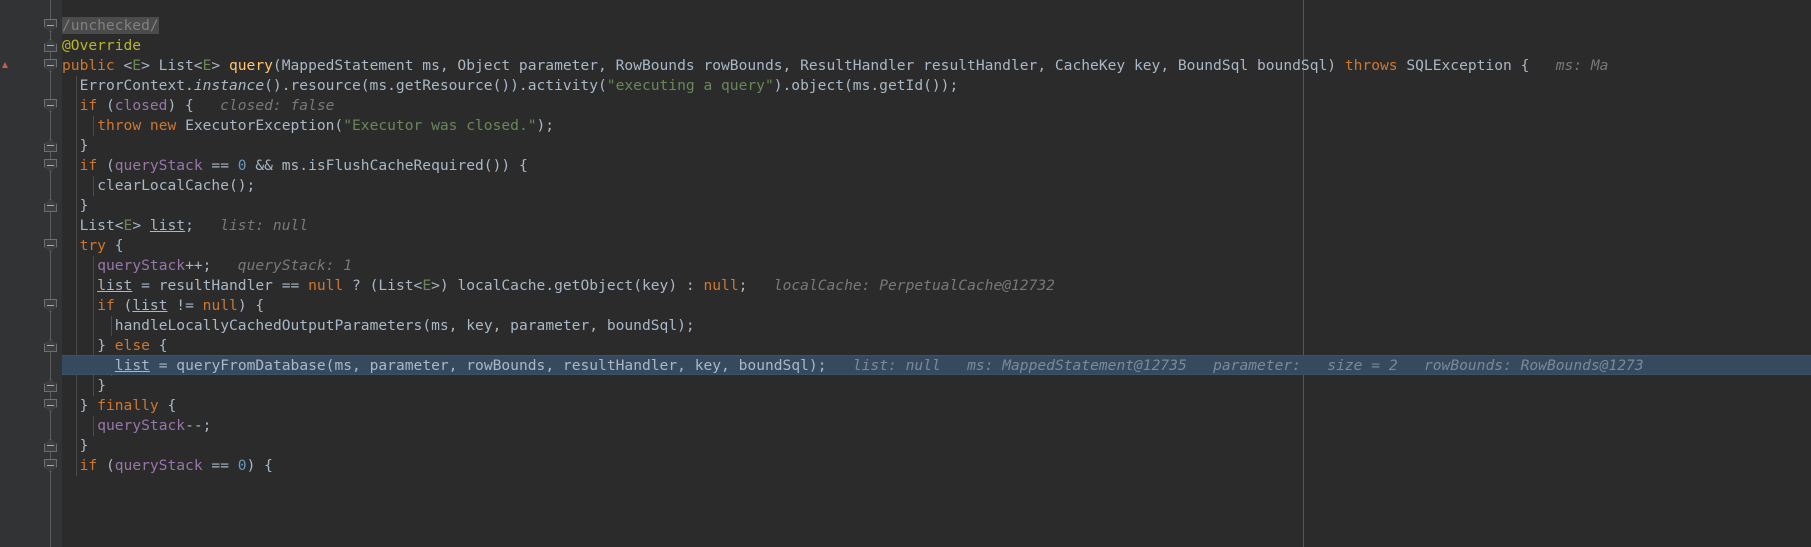  Describe the element at coordinates (136, 85) in the screenshot. I see `code-token: ErrorContext.` at that location.